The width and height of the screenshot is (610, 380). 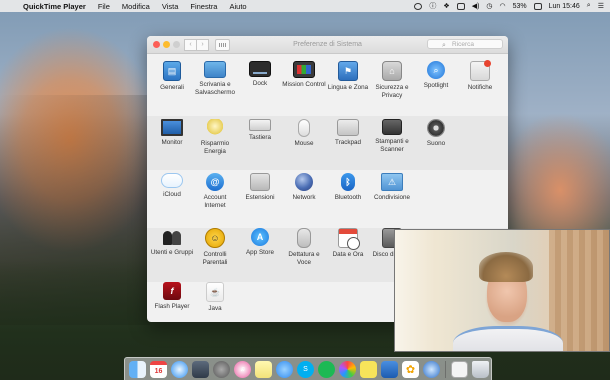 What do you see at coordinates (327, 45) in the screenshot?
I see `window-titlebar: ‹ › Preferenze di Sistema ⌕ Ricerca` at bounding box center [327, 45].